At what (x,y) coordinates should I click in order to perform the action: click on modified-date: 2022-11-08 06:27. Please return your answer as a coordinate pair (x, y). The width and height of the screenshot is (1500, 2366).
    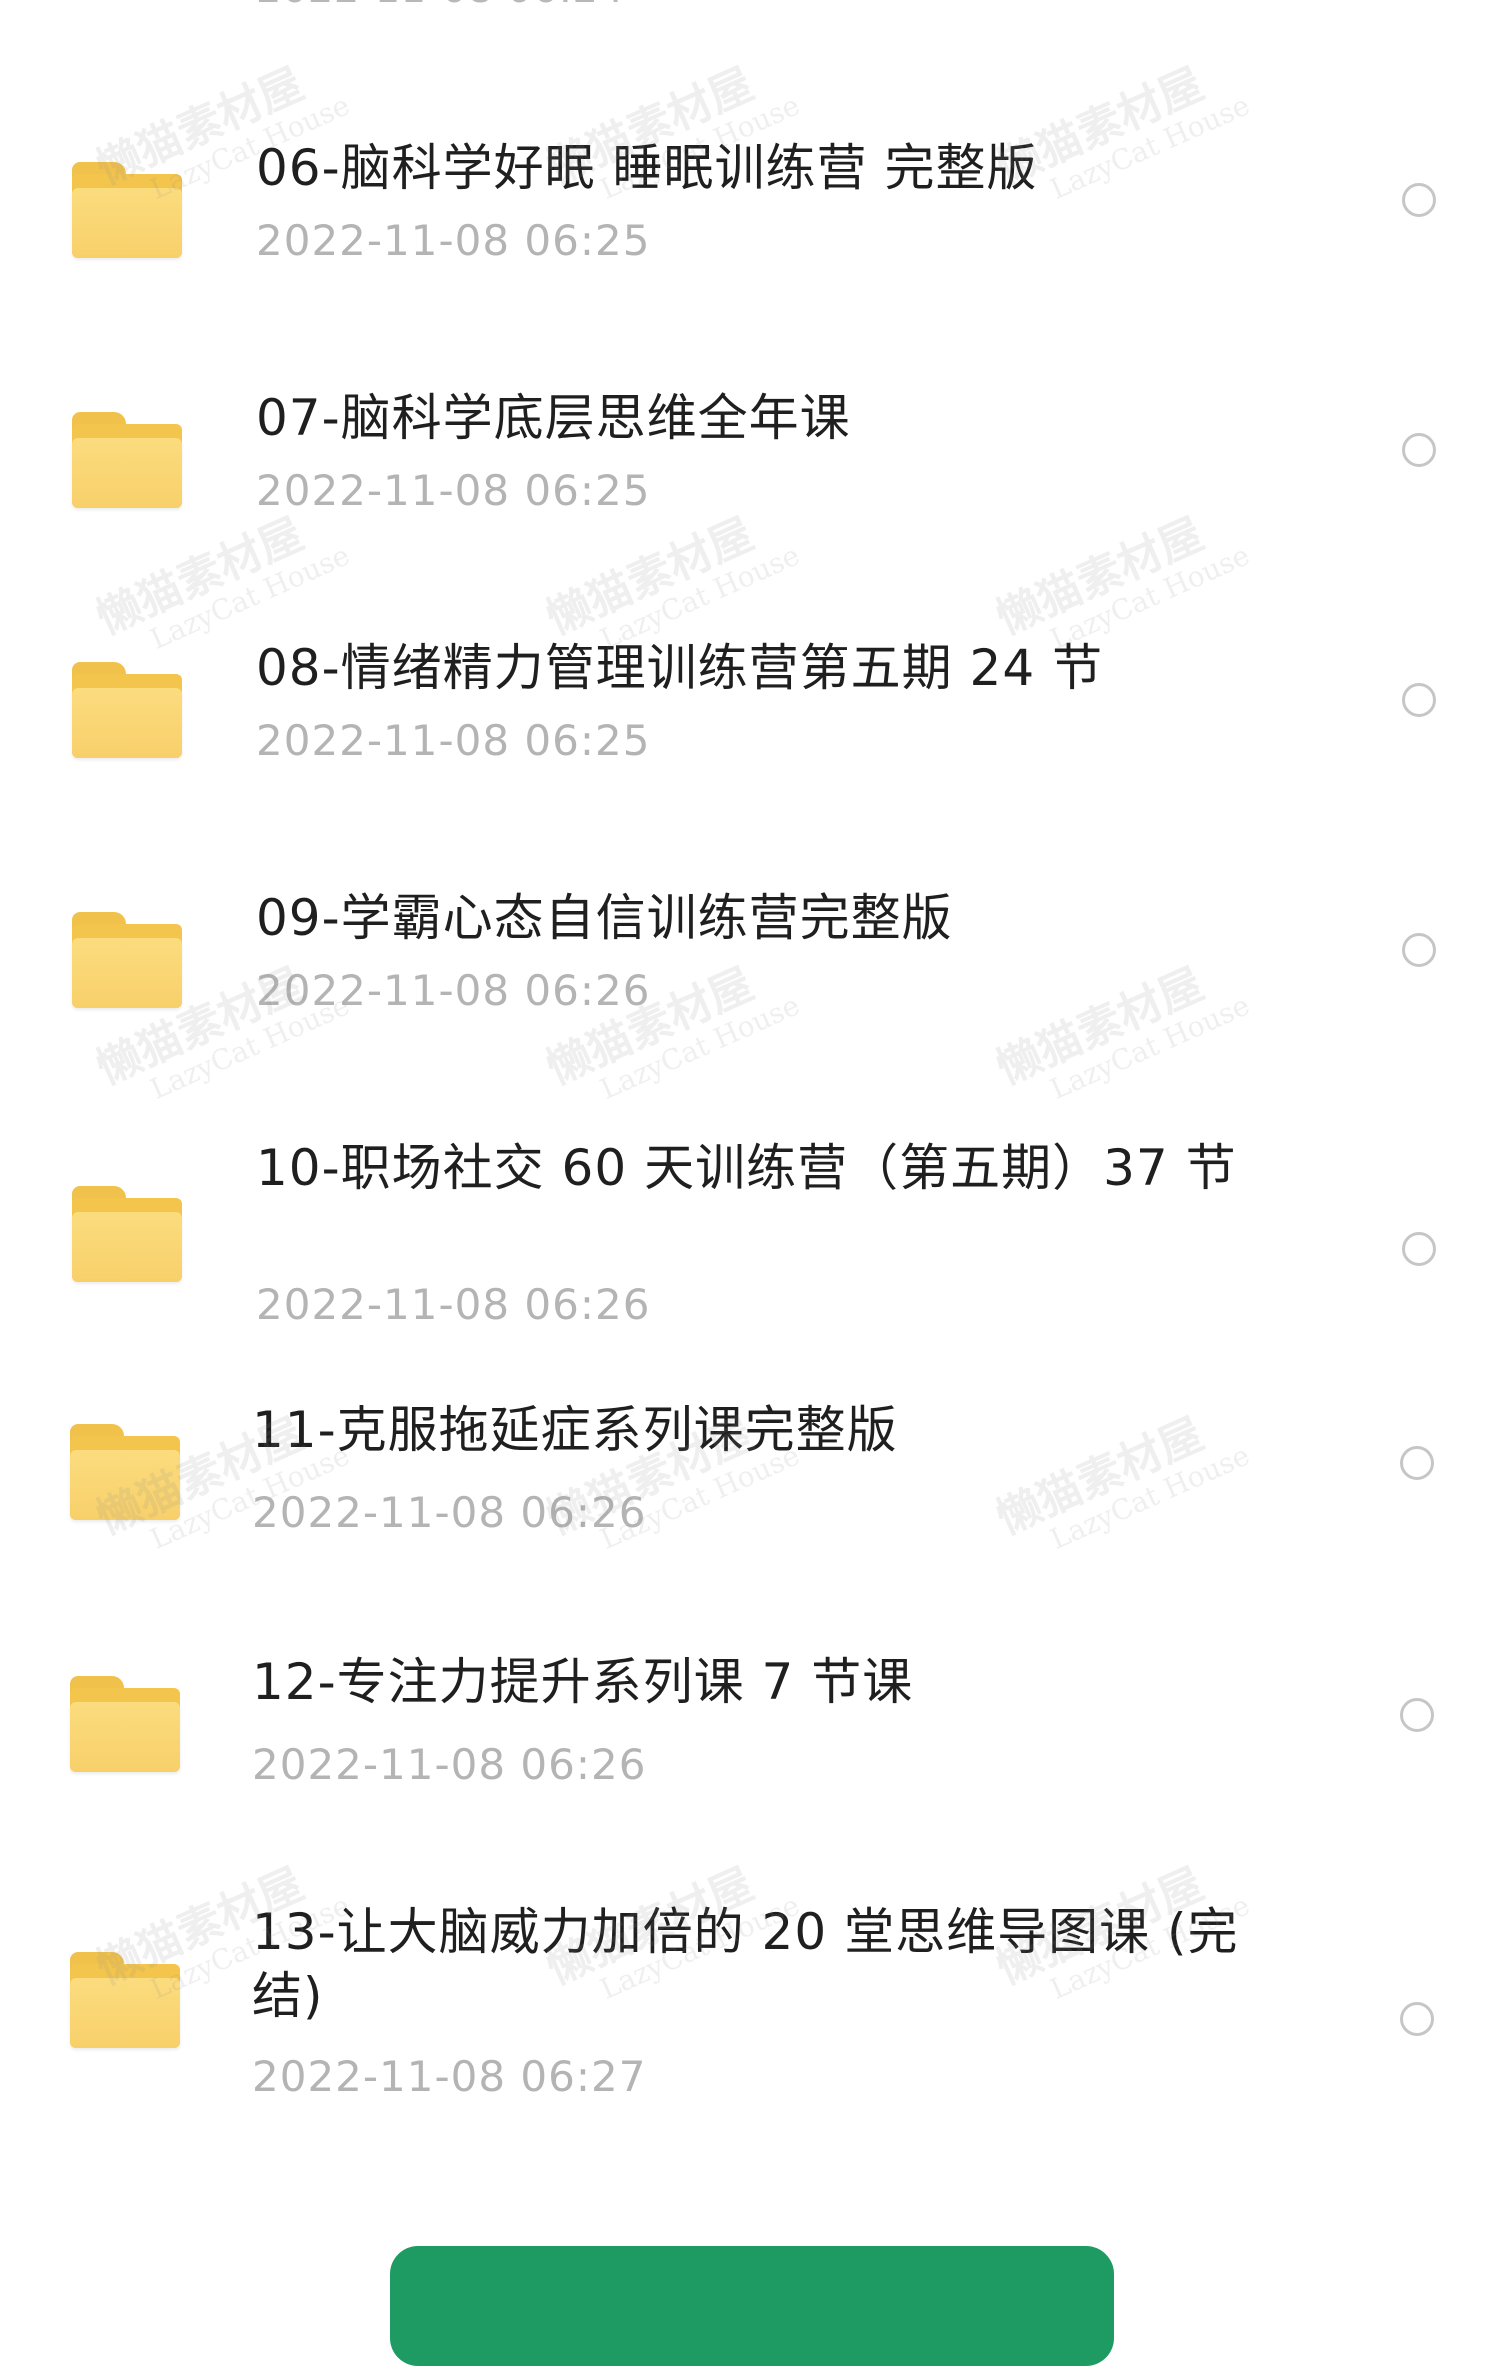
    Looking at the image, I should click on (449, 2076).